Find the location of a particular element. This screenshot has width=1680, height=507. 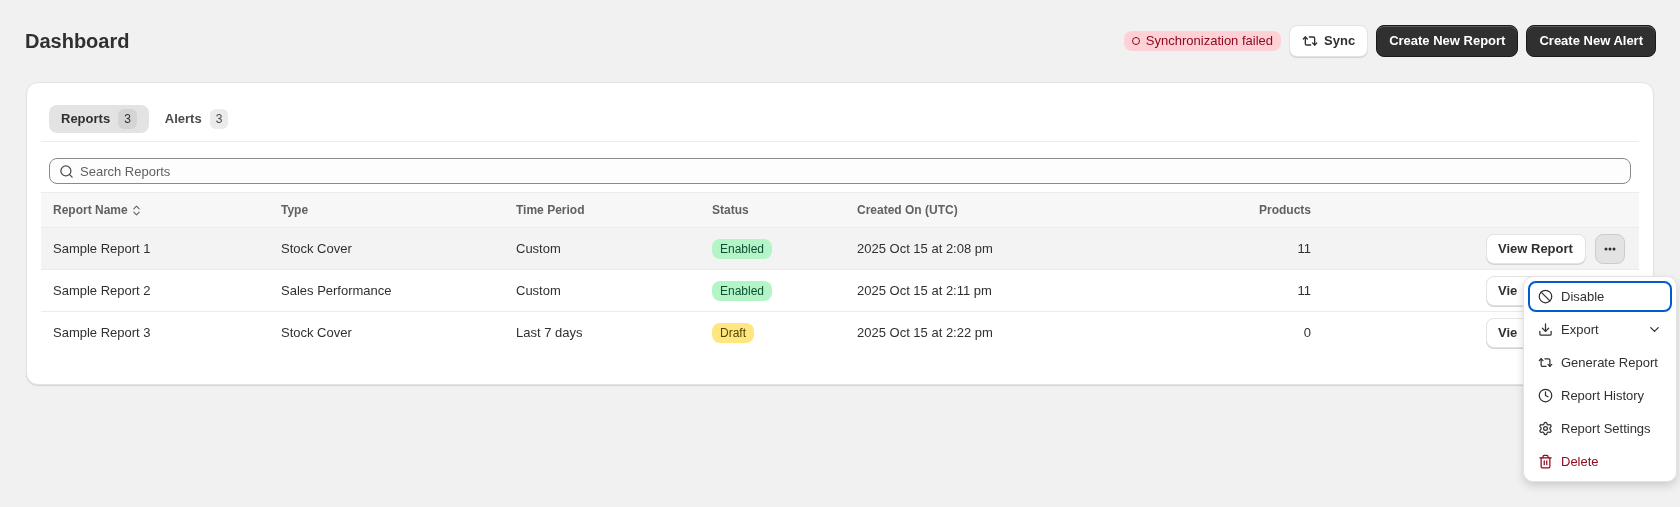

status-badge: Draft is located at coordinates (733, 333).